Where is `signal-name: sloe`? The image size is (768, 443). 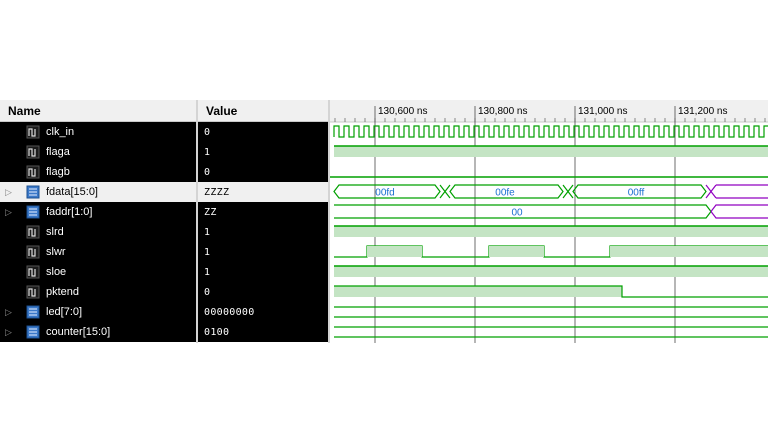 signal-name: sloe is located at coordinates (56, 272).